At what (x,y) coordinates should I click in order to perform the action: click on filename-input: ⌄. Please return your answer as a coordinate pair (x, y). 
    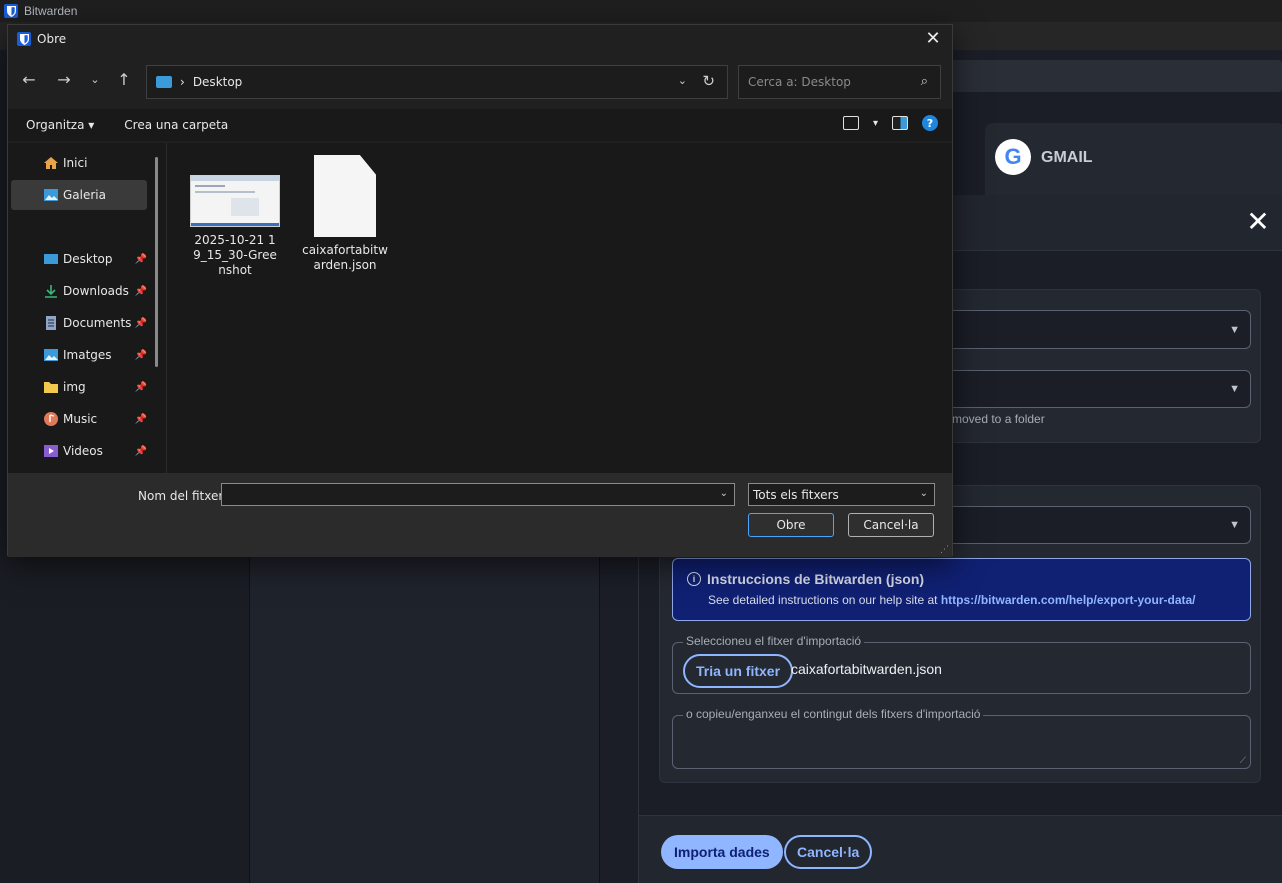
    Looking at the image, I should click on (478, 494).